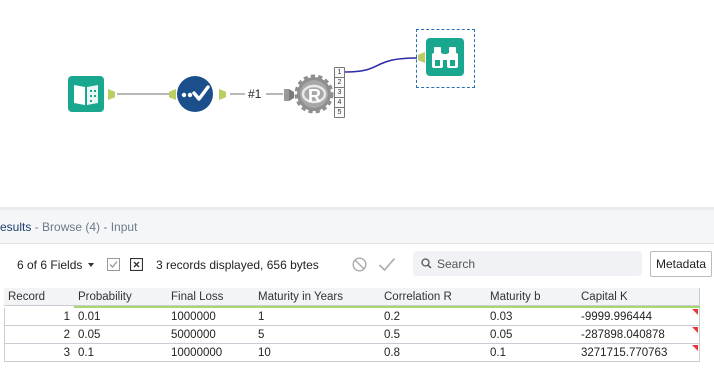  What do you see at coordinates (433, 297) in the screenshot?
I see `column-header-correlation-r: Correlation R` at bounding box center [433, 297].